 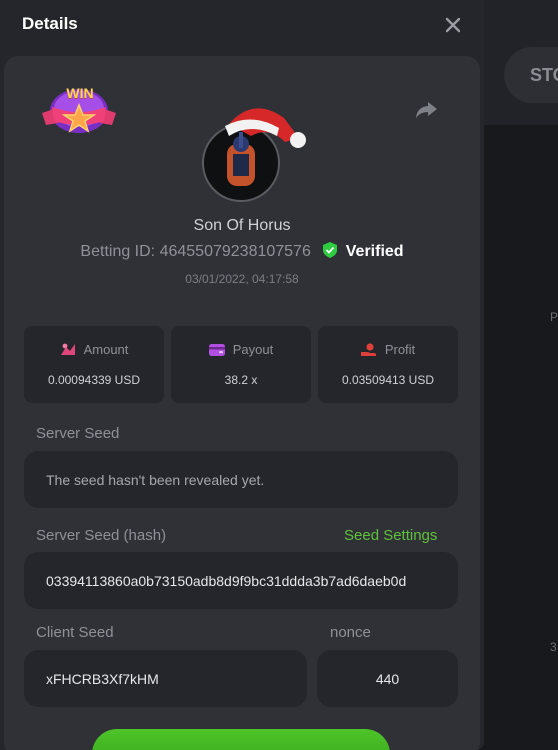 What do you see at coordinates (531, 75) in the screenshot?
I see `background-stop-button: STO` at bounding box center [531, 75].